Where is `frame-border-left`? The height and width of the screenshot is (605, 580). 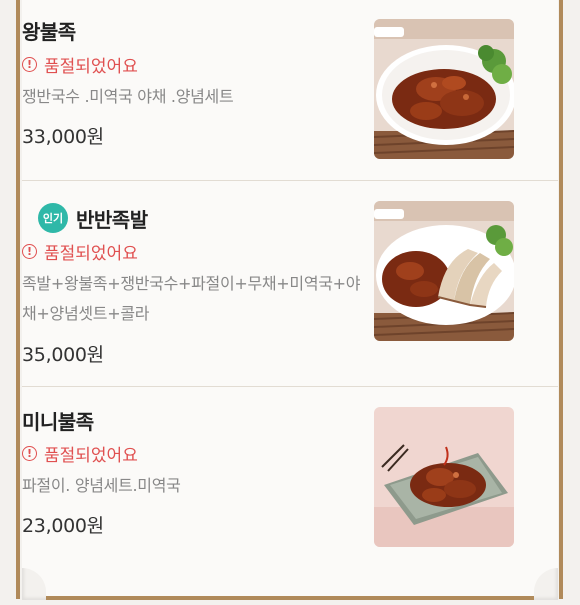
frame-border-left is located at coordinates (18, 299).